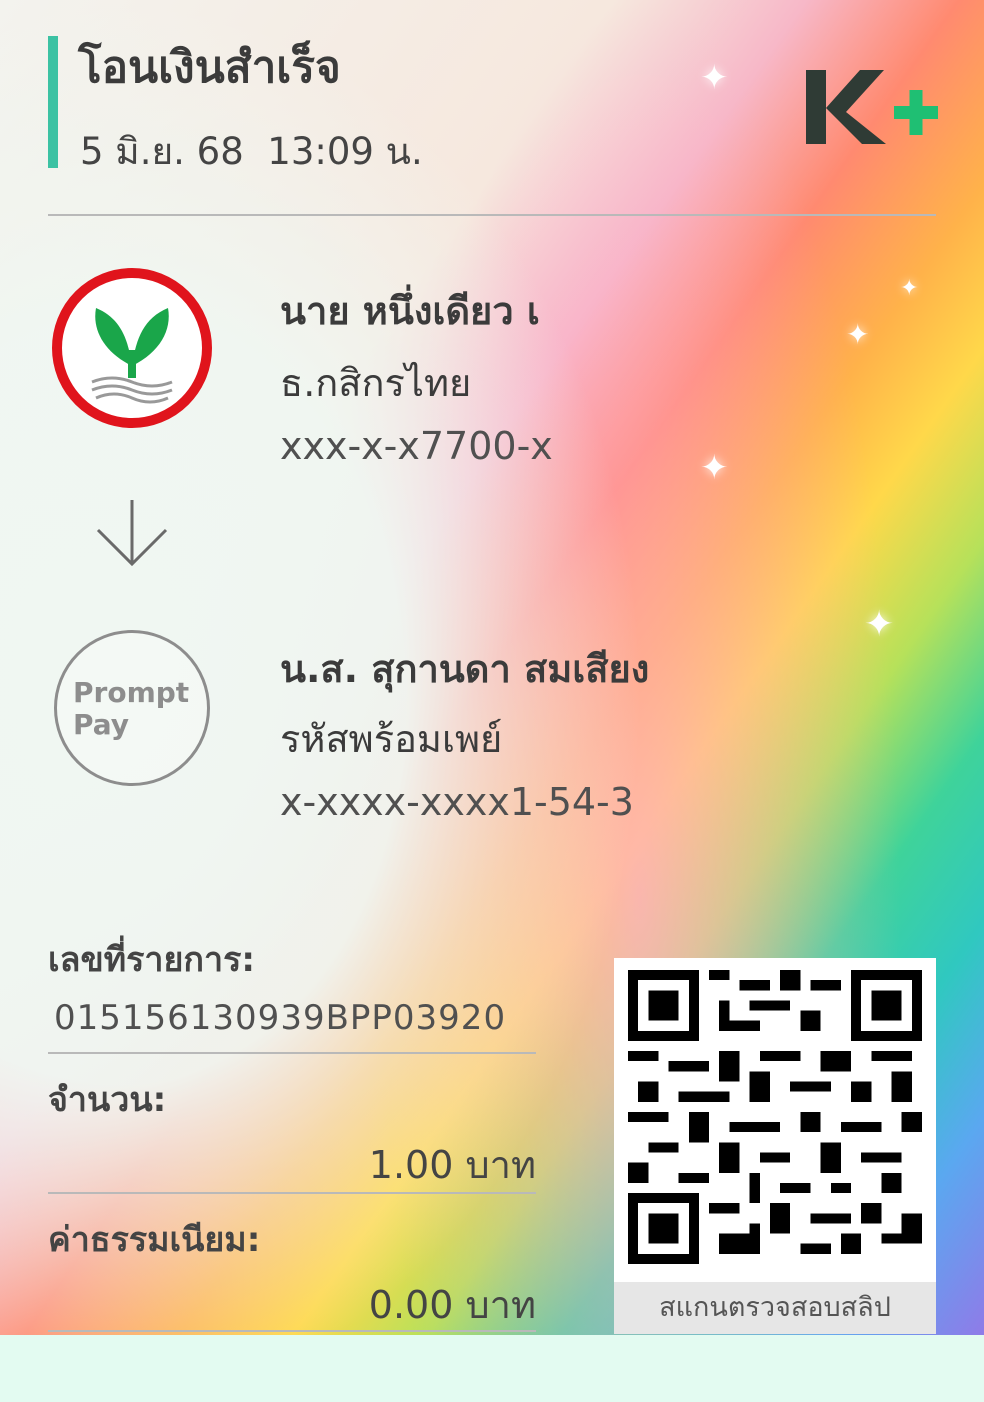 This screenshot has height=1402, width=984. I want to click on promptpay-logo-line1: Prompt, so click(131, 692).